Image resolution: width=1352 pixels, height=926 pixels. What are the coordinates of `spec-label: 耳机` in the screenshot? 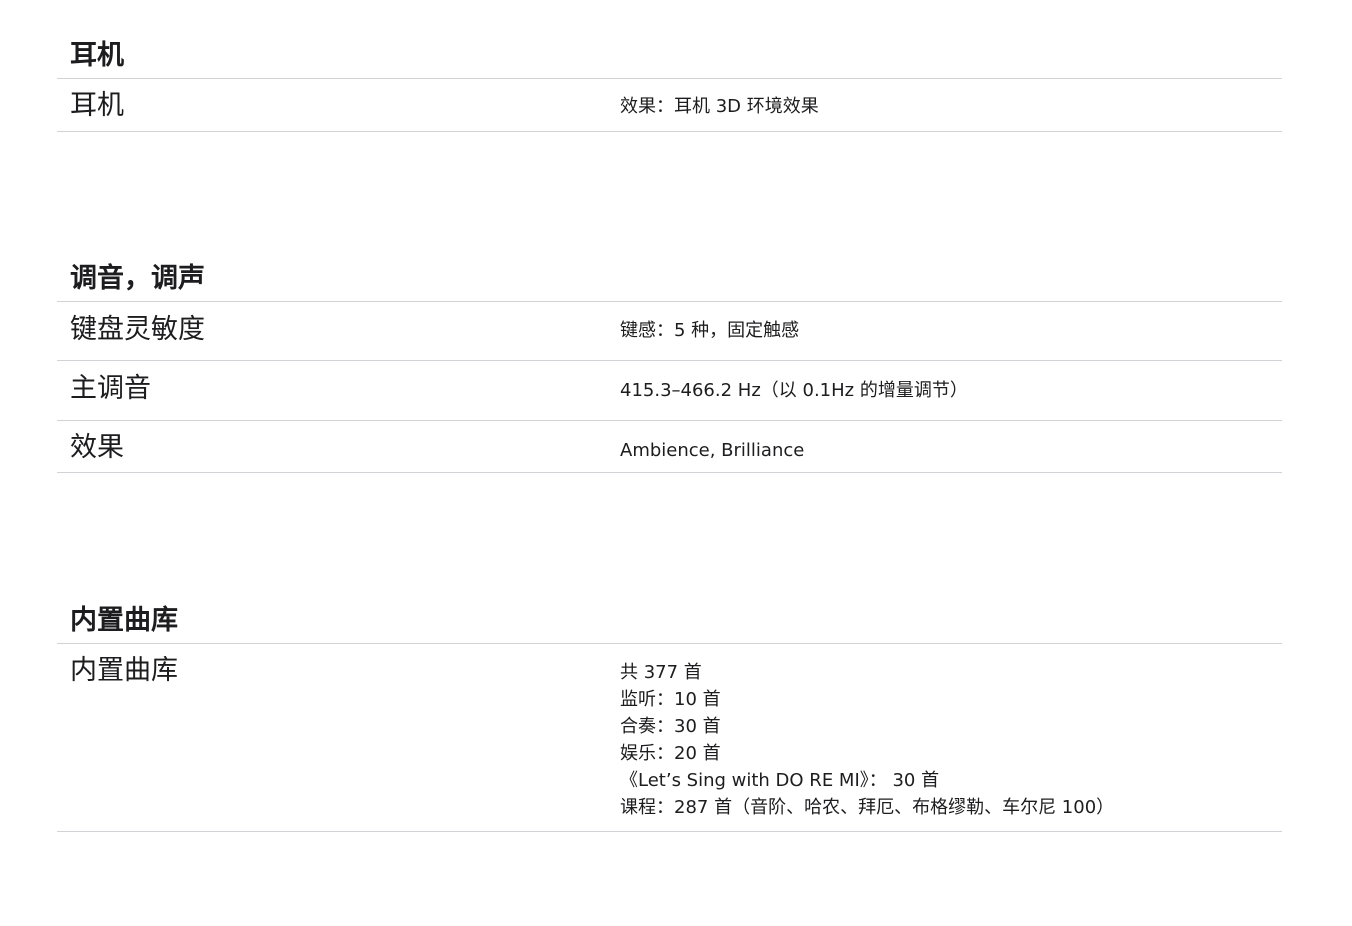 It's located at (97, 105).